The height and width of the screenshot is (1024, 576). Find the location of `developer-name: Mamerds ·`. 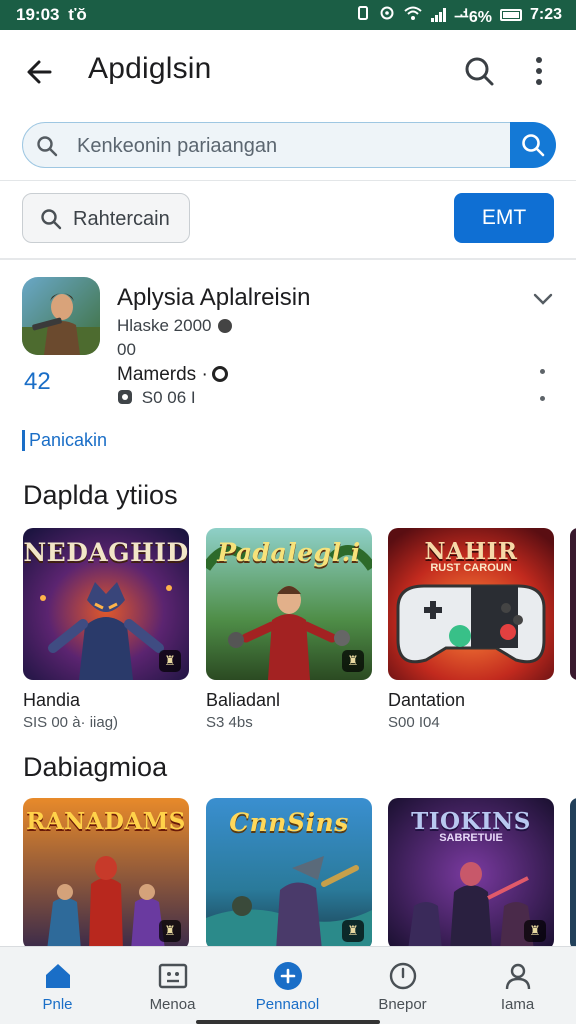

developer-name: Mamerds · is located at coordinates (162, 374).